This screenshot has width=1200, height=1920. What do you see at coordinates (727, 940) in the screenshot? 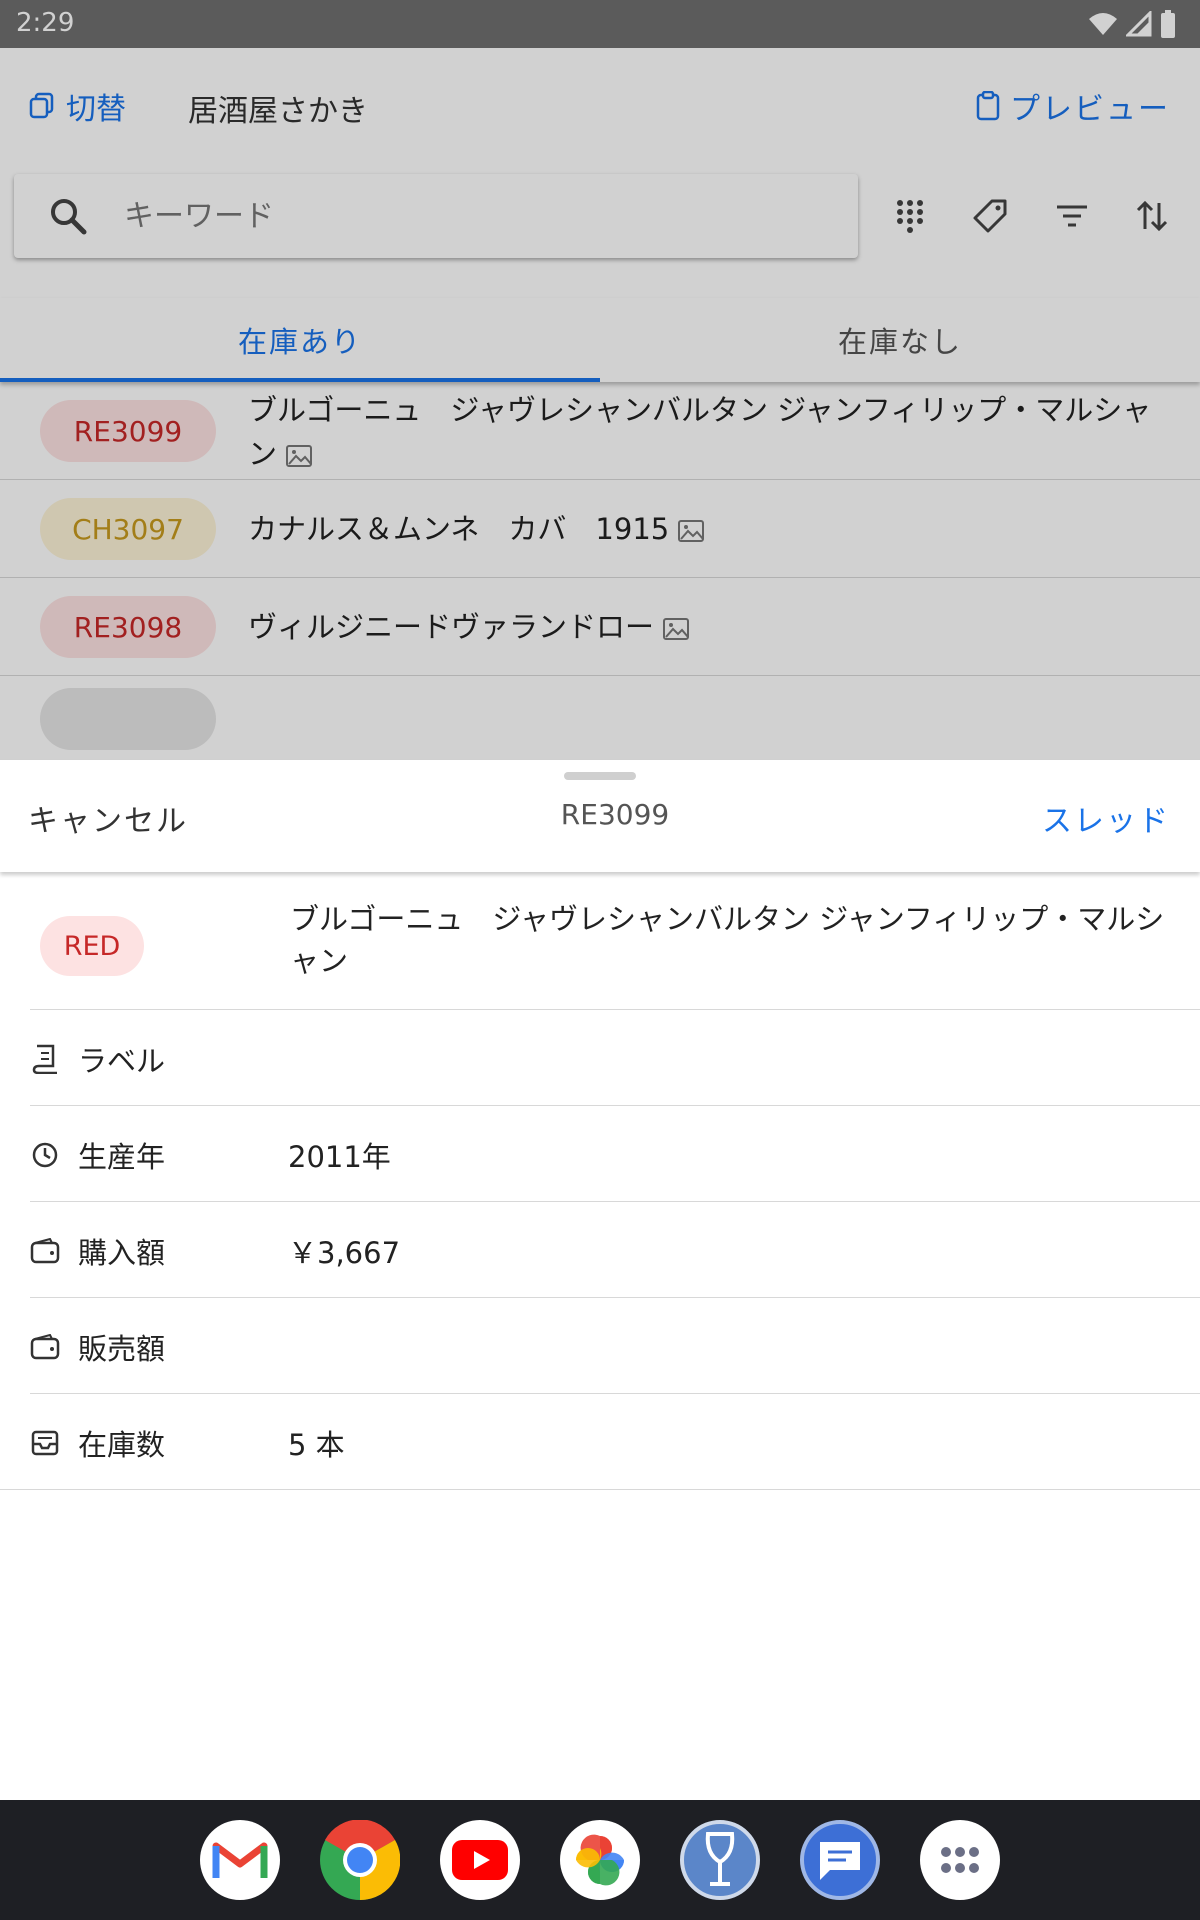
I see `detail-wine-name: ブルゴーニュ ジャヴレシャンバルタン ジャンフィリップ・マルシャン` at bounding box center [727, 940].